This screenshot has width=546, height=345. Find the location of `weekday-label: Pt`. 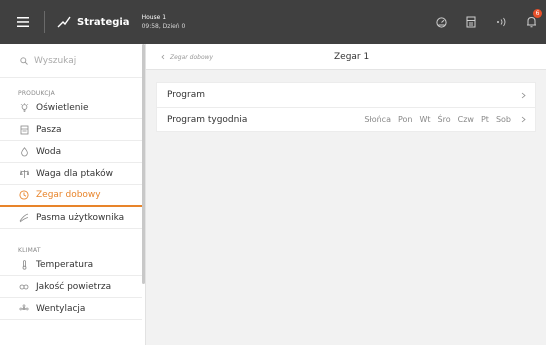

weekday-label: Pt is located at coordinates (484, 119).